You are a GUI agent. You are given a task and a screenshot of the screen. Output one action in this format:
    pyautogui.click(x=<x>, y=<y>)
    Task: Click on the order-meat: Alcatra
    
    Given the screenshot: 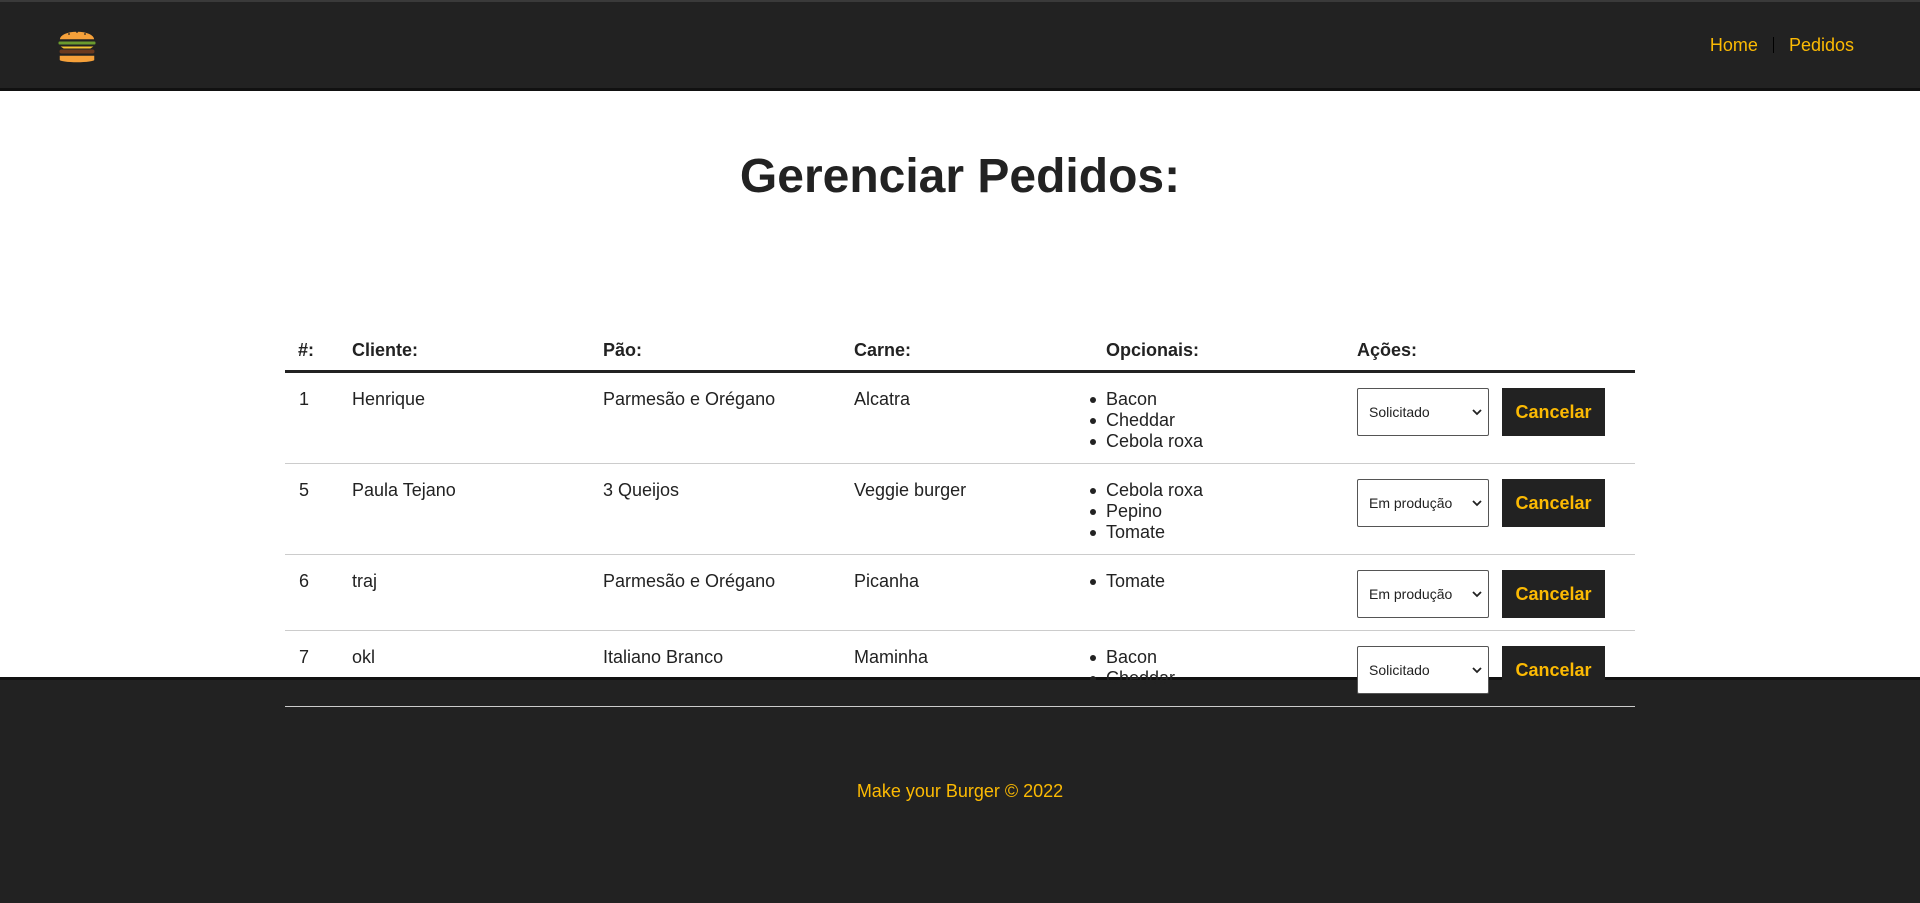 What is the action you would take?
    pyautogui.click(x=882, y=399)
    